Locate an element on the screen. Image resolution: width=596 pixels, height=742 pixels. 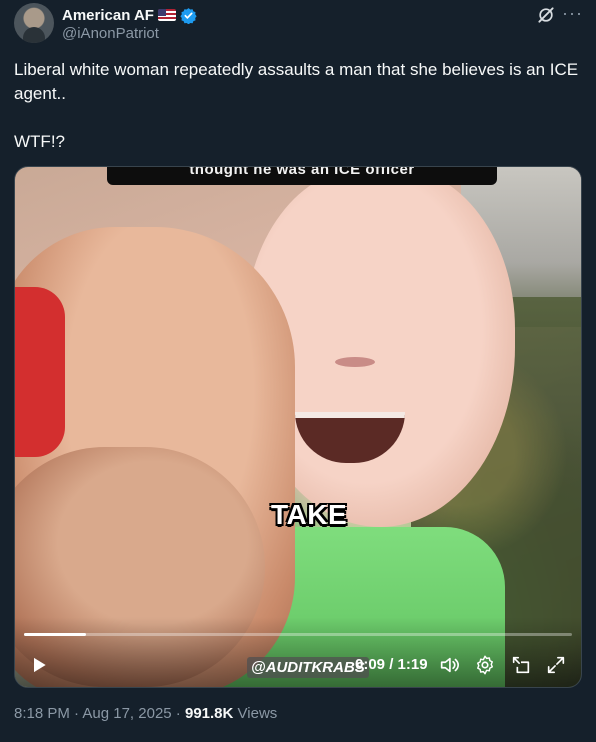
play-icon is located at coordinates (39, 665).